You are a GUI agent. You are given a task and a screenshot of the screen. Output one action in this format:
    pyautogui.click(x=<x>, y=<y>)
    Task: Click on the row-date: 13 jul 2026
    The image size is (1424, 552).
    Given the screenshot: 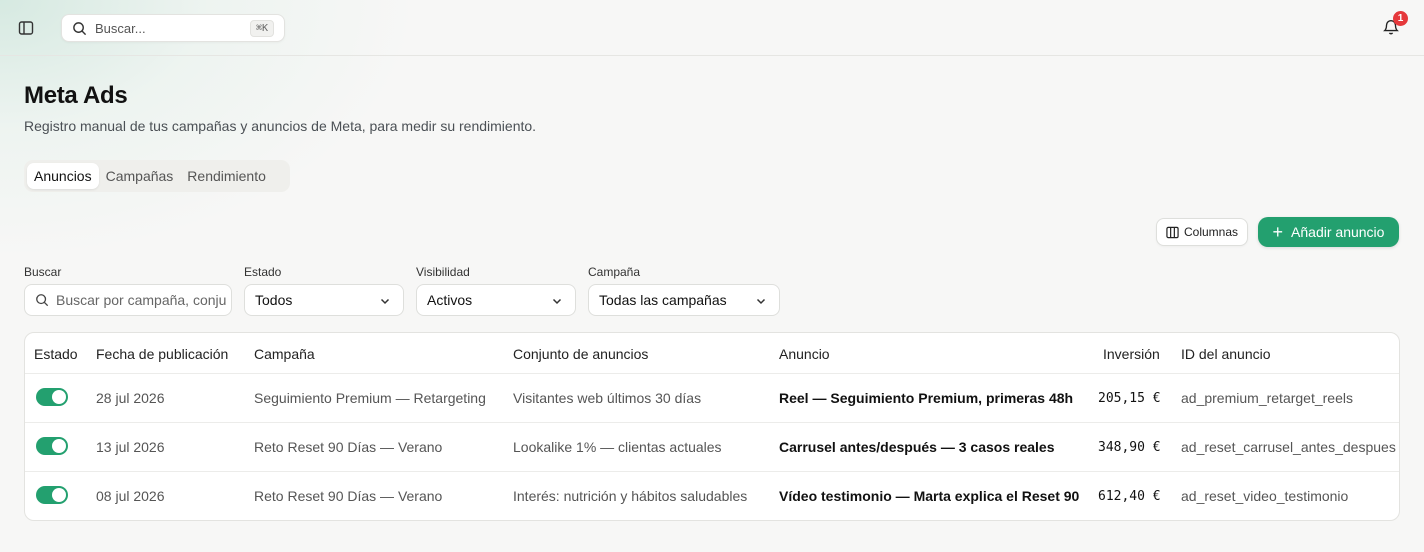 What is the action you would take?
    pyautogui.click(x=130, y=447)
    